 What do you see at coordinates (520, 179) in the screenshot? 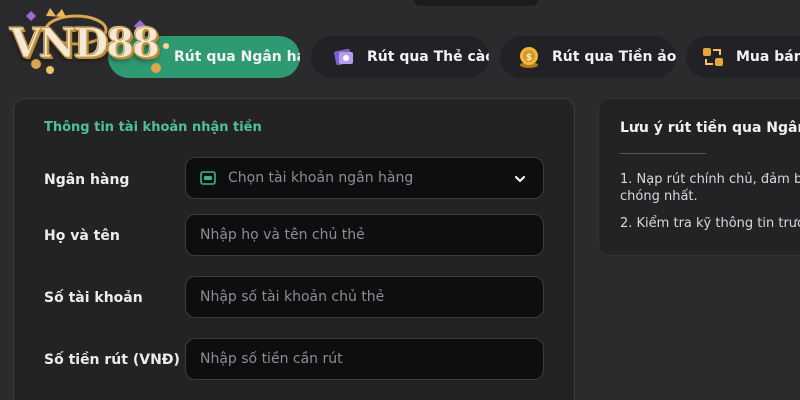
I see `chevron-down-icon` at bounding box center [520, 179].